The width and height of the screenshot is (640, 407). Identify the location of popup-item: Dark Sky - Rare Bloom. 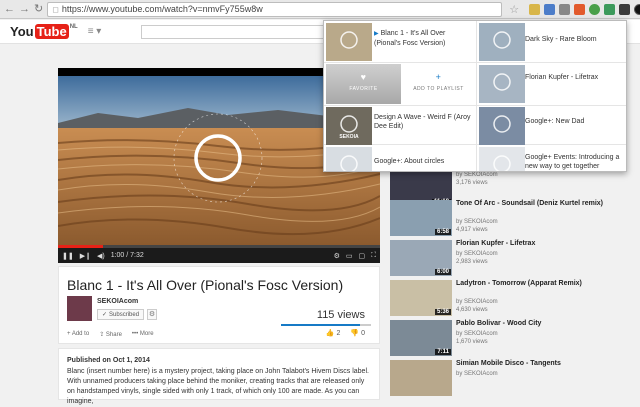
(574, 39).